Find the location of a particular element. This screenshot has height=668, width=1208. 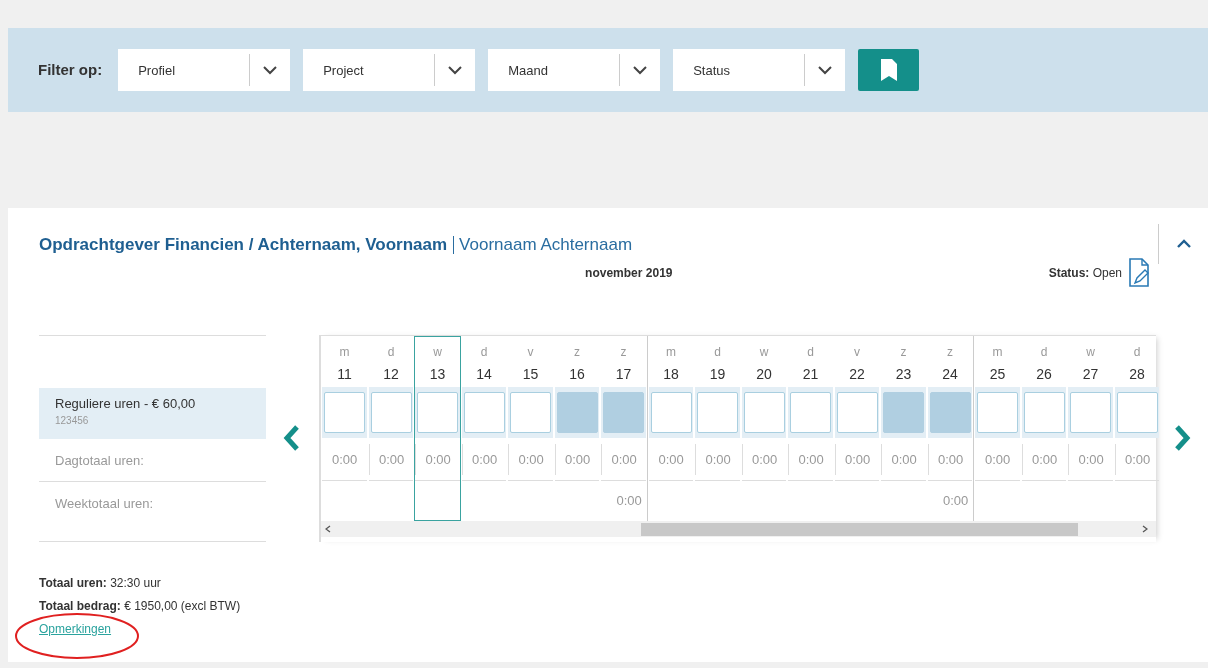

day-number: 11 is located at coordinates (344, 374).